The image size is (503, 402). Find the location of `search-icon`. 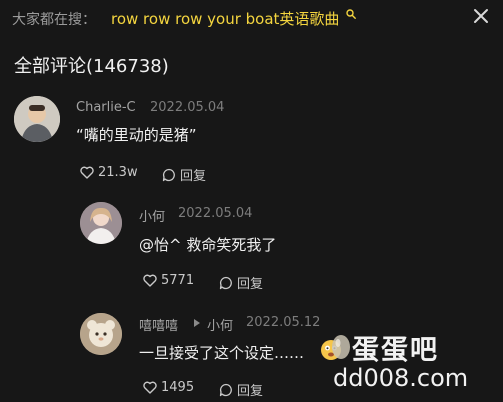

search-icon is located at coordinates (351, 14).